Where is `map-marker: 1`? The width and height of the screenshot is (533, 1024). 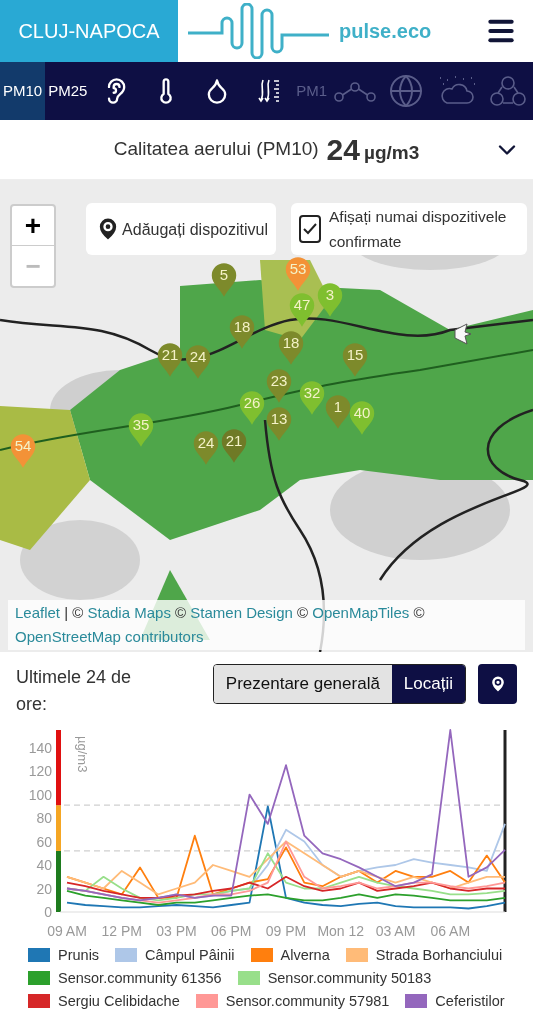 map-marker: 1 is located at coordinates (338, 412).